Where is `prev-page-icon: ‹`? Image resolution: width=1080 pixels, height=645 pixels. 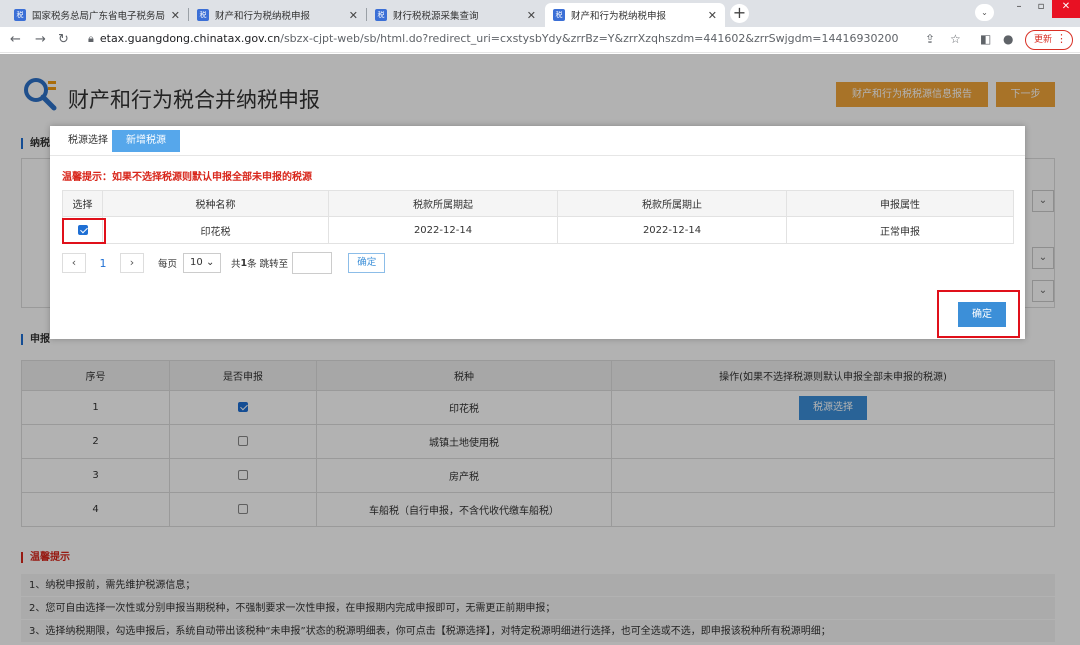 prev-page-icon: ‹ is located at coordinates (74, 263).